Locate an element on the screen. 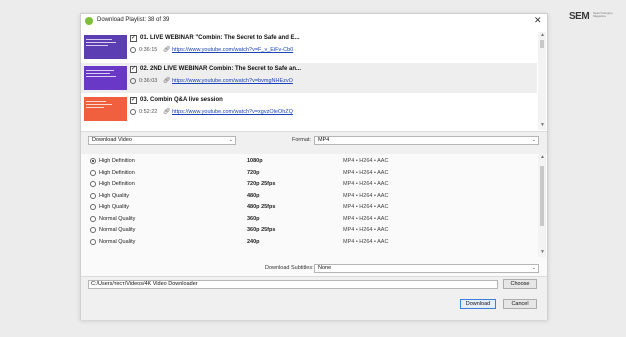 This screenshot has width=626, height=337. options-bar: Download Video ⌄ Format: MP4 ⌄ is located at coordinates (314, 143).